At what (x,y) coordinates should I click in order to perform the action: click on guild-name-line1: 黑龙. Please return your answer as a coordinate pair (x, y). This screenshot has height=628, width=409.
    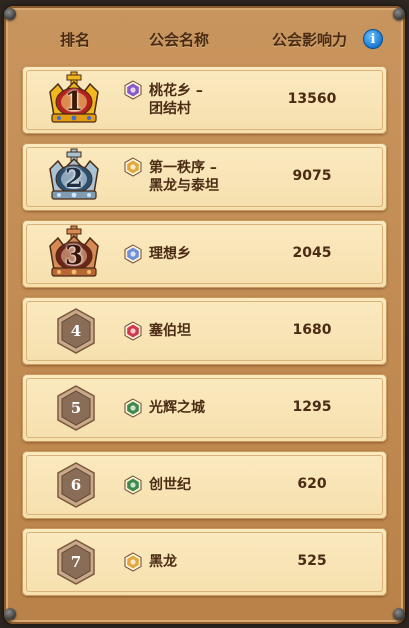
    Looking at the image, I should click on (163, 562).